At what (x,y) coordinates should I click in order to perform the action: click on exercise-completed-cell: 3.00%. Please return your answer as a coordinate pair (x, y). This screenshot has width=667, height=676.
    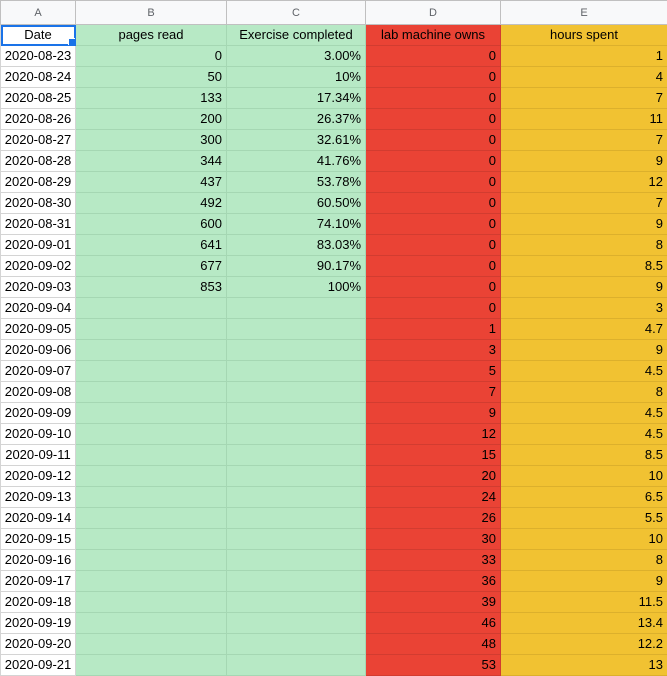
    Looking at the image, I should click on (296, 56).